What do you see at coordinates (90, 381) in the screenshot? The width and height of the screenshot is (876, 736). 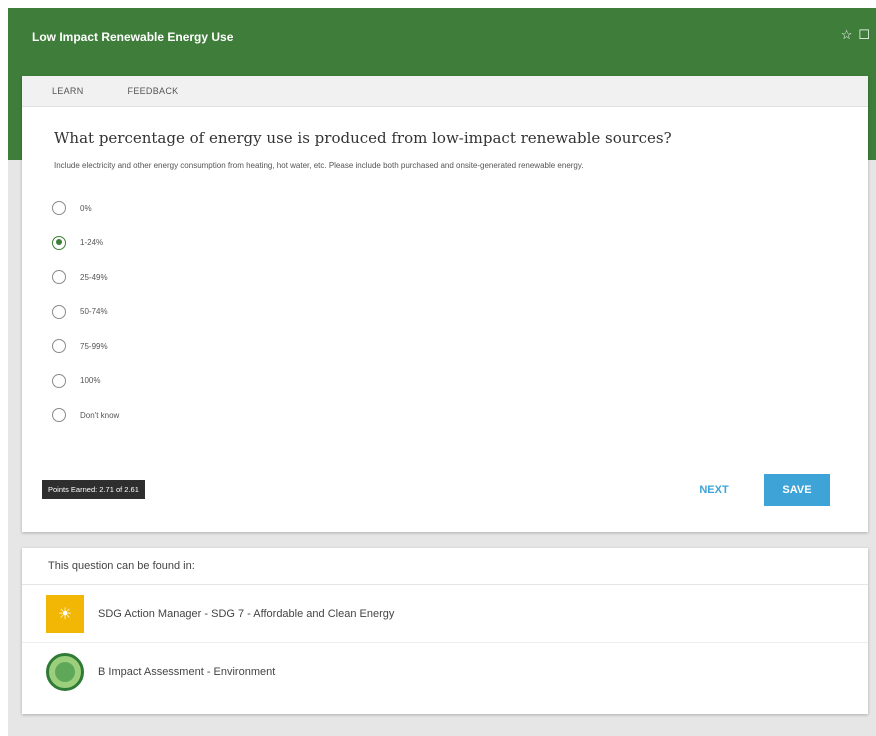 I see `option-label: 100%` at bounding box center [90, 381].